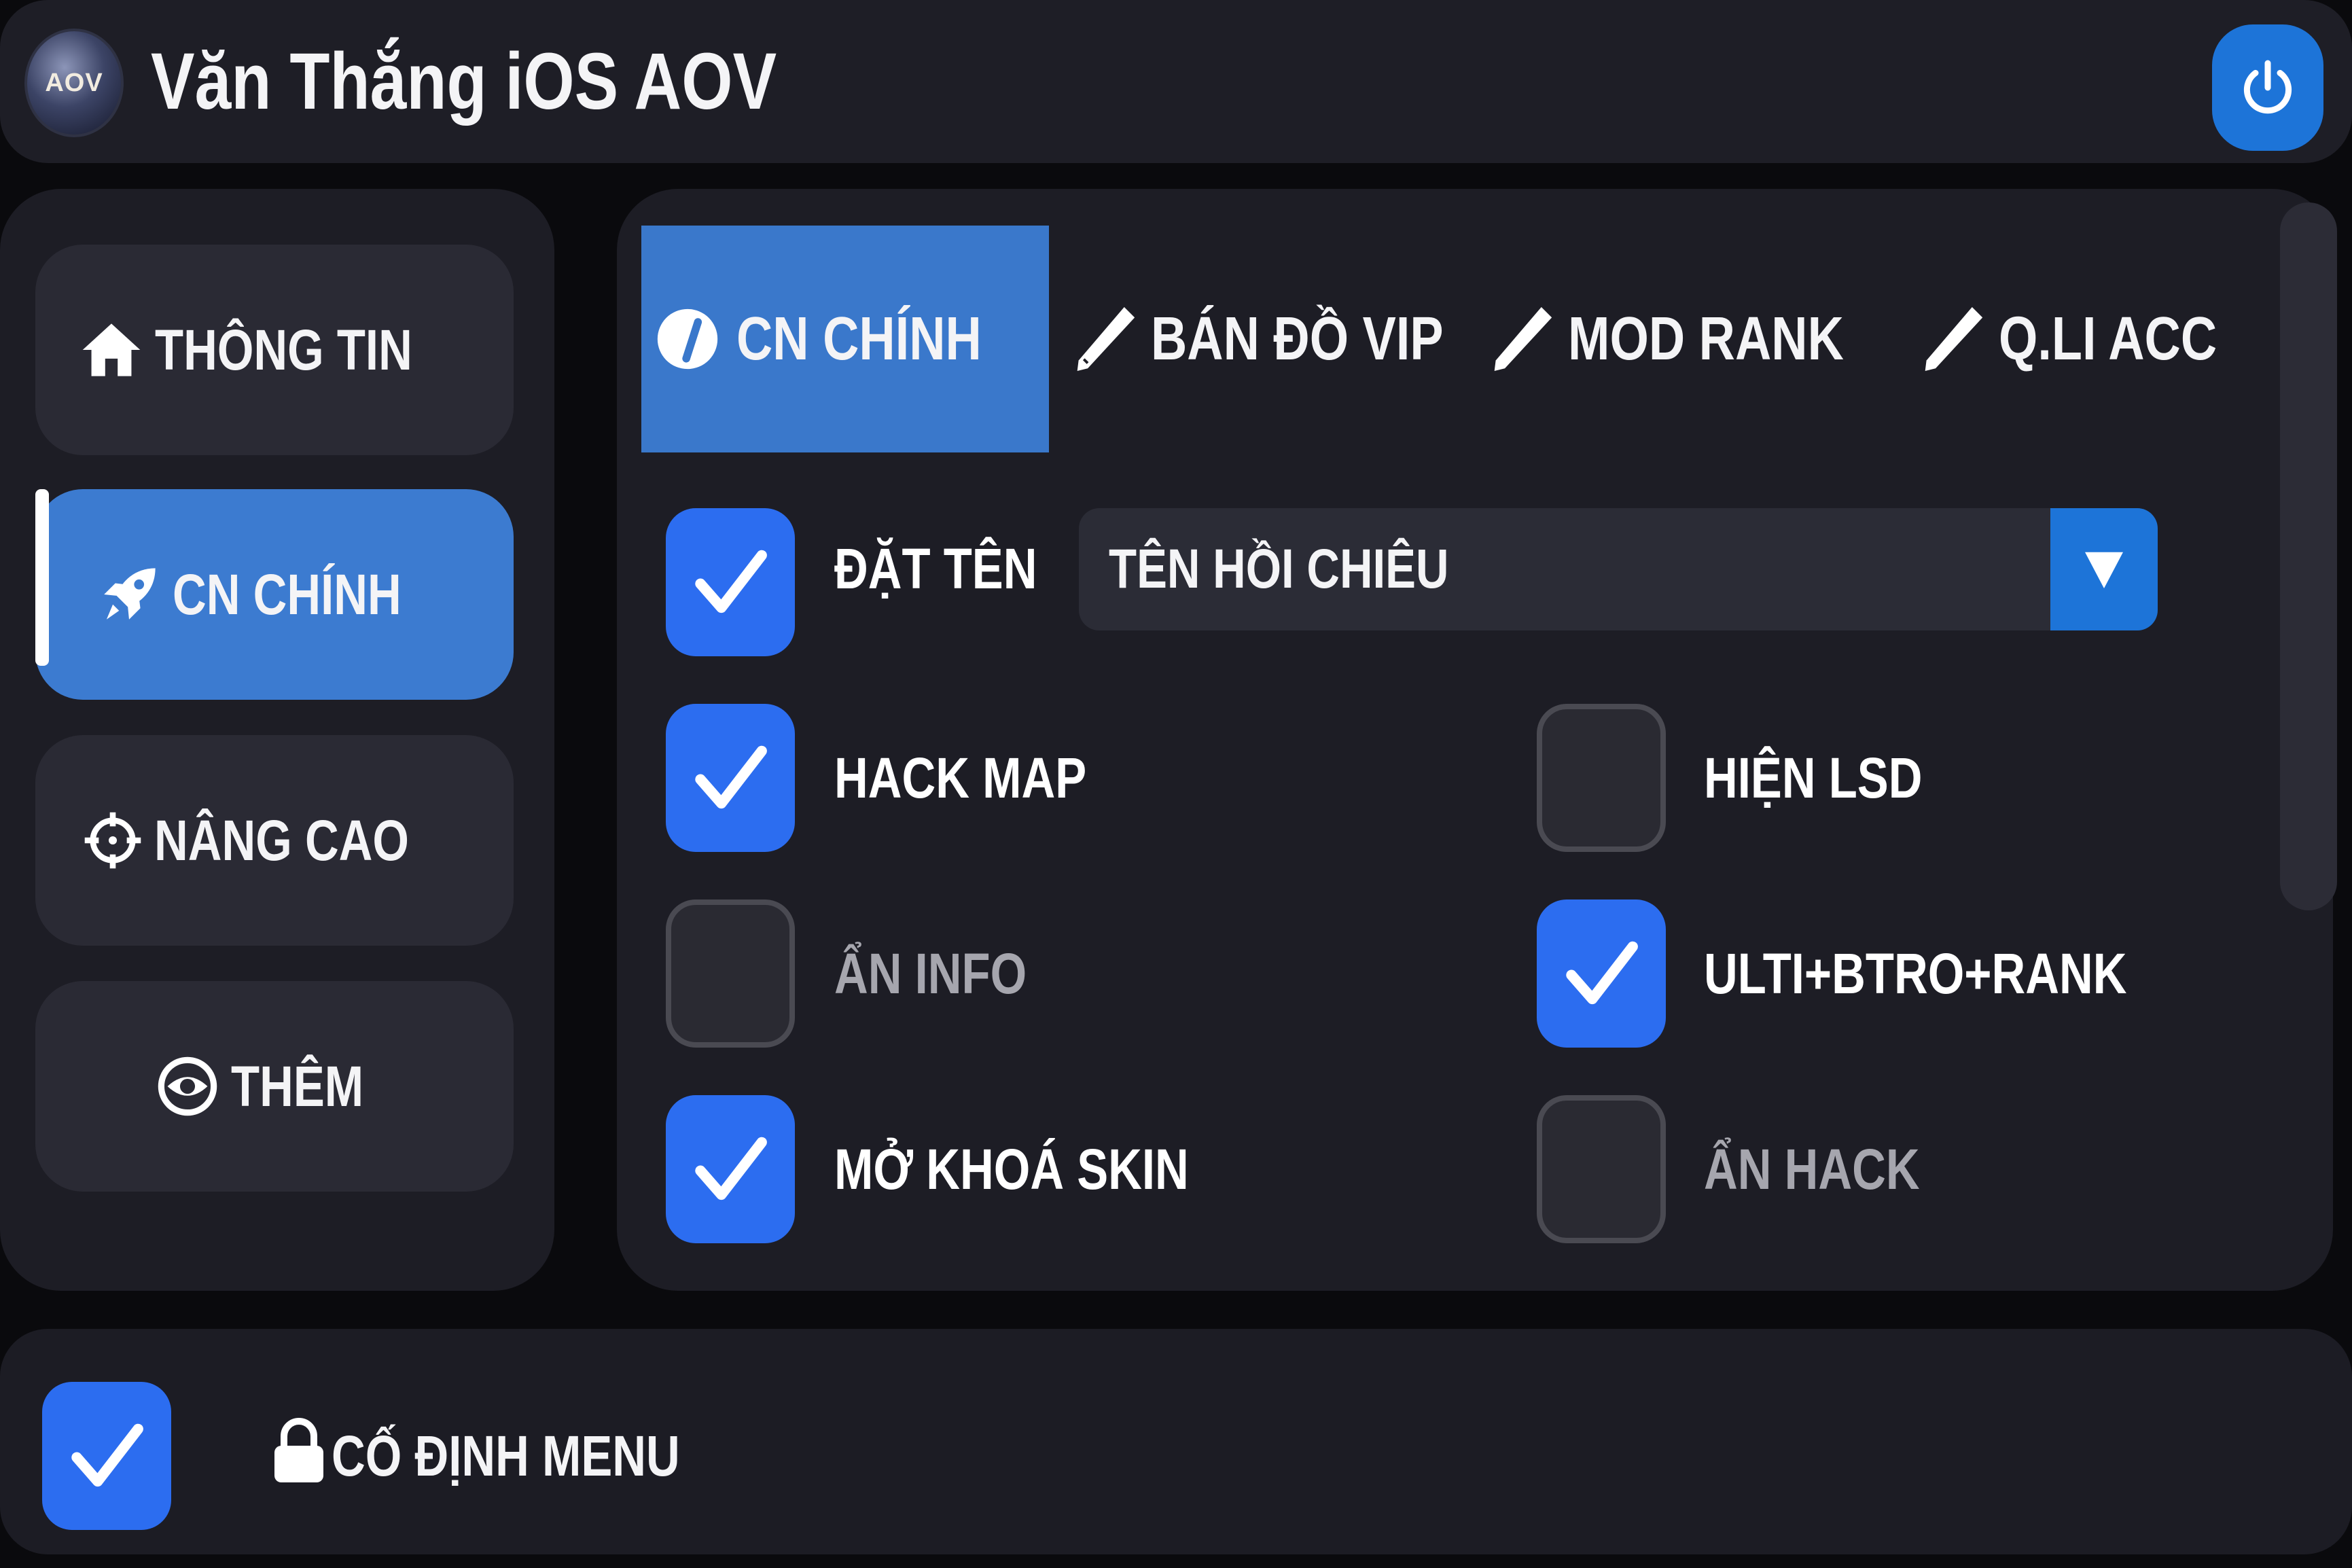 This screenshot has height=1568, width=2352. I want to click on pin-menu-label: CỐ ĐỊNH MENU, so click(514, 1456).